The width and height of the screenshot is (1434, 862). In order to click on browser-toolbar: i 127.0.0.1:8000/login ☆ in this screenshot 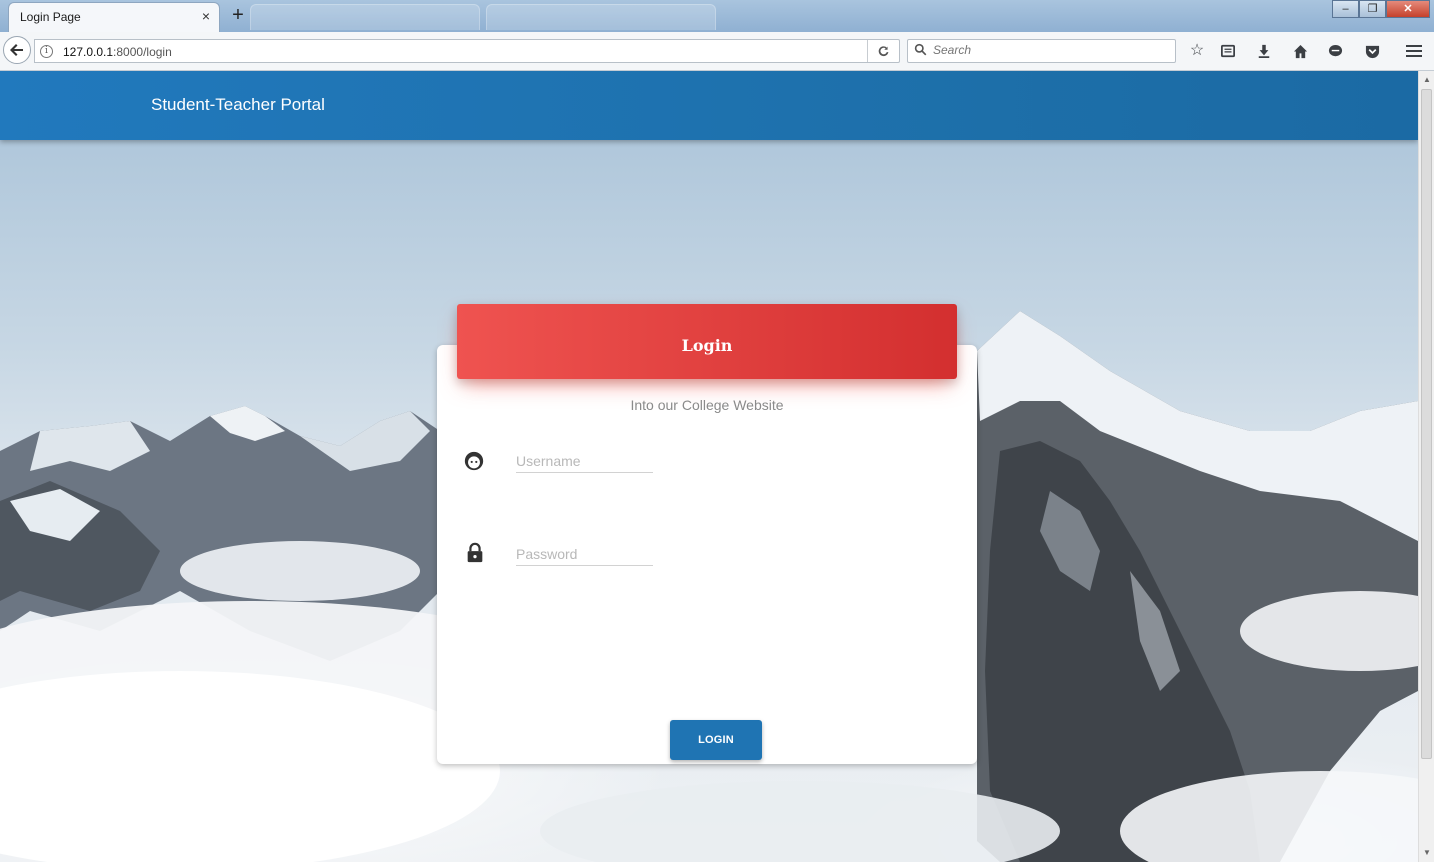, I will do `click(717, 51)`.